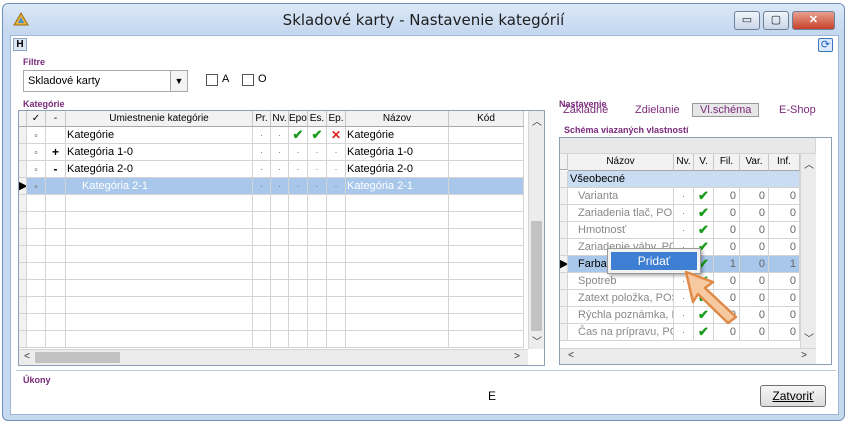 The height and width of the screenshot is (424, 848). Describe the element at coordinates (248, 80) in the screenshot. I see `checkbox-o` at that location.